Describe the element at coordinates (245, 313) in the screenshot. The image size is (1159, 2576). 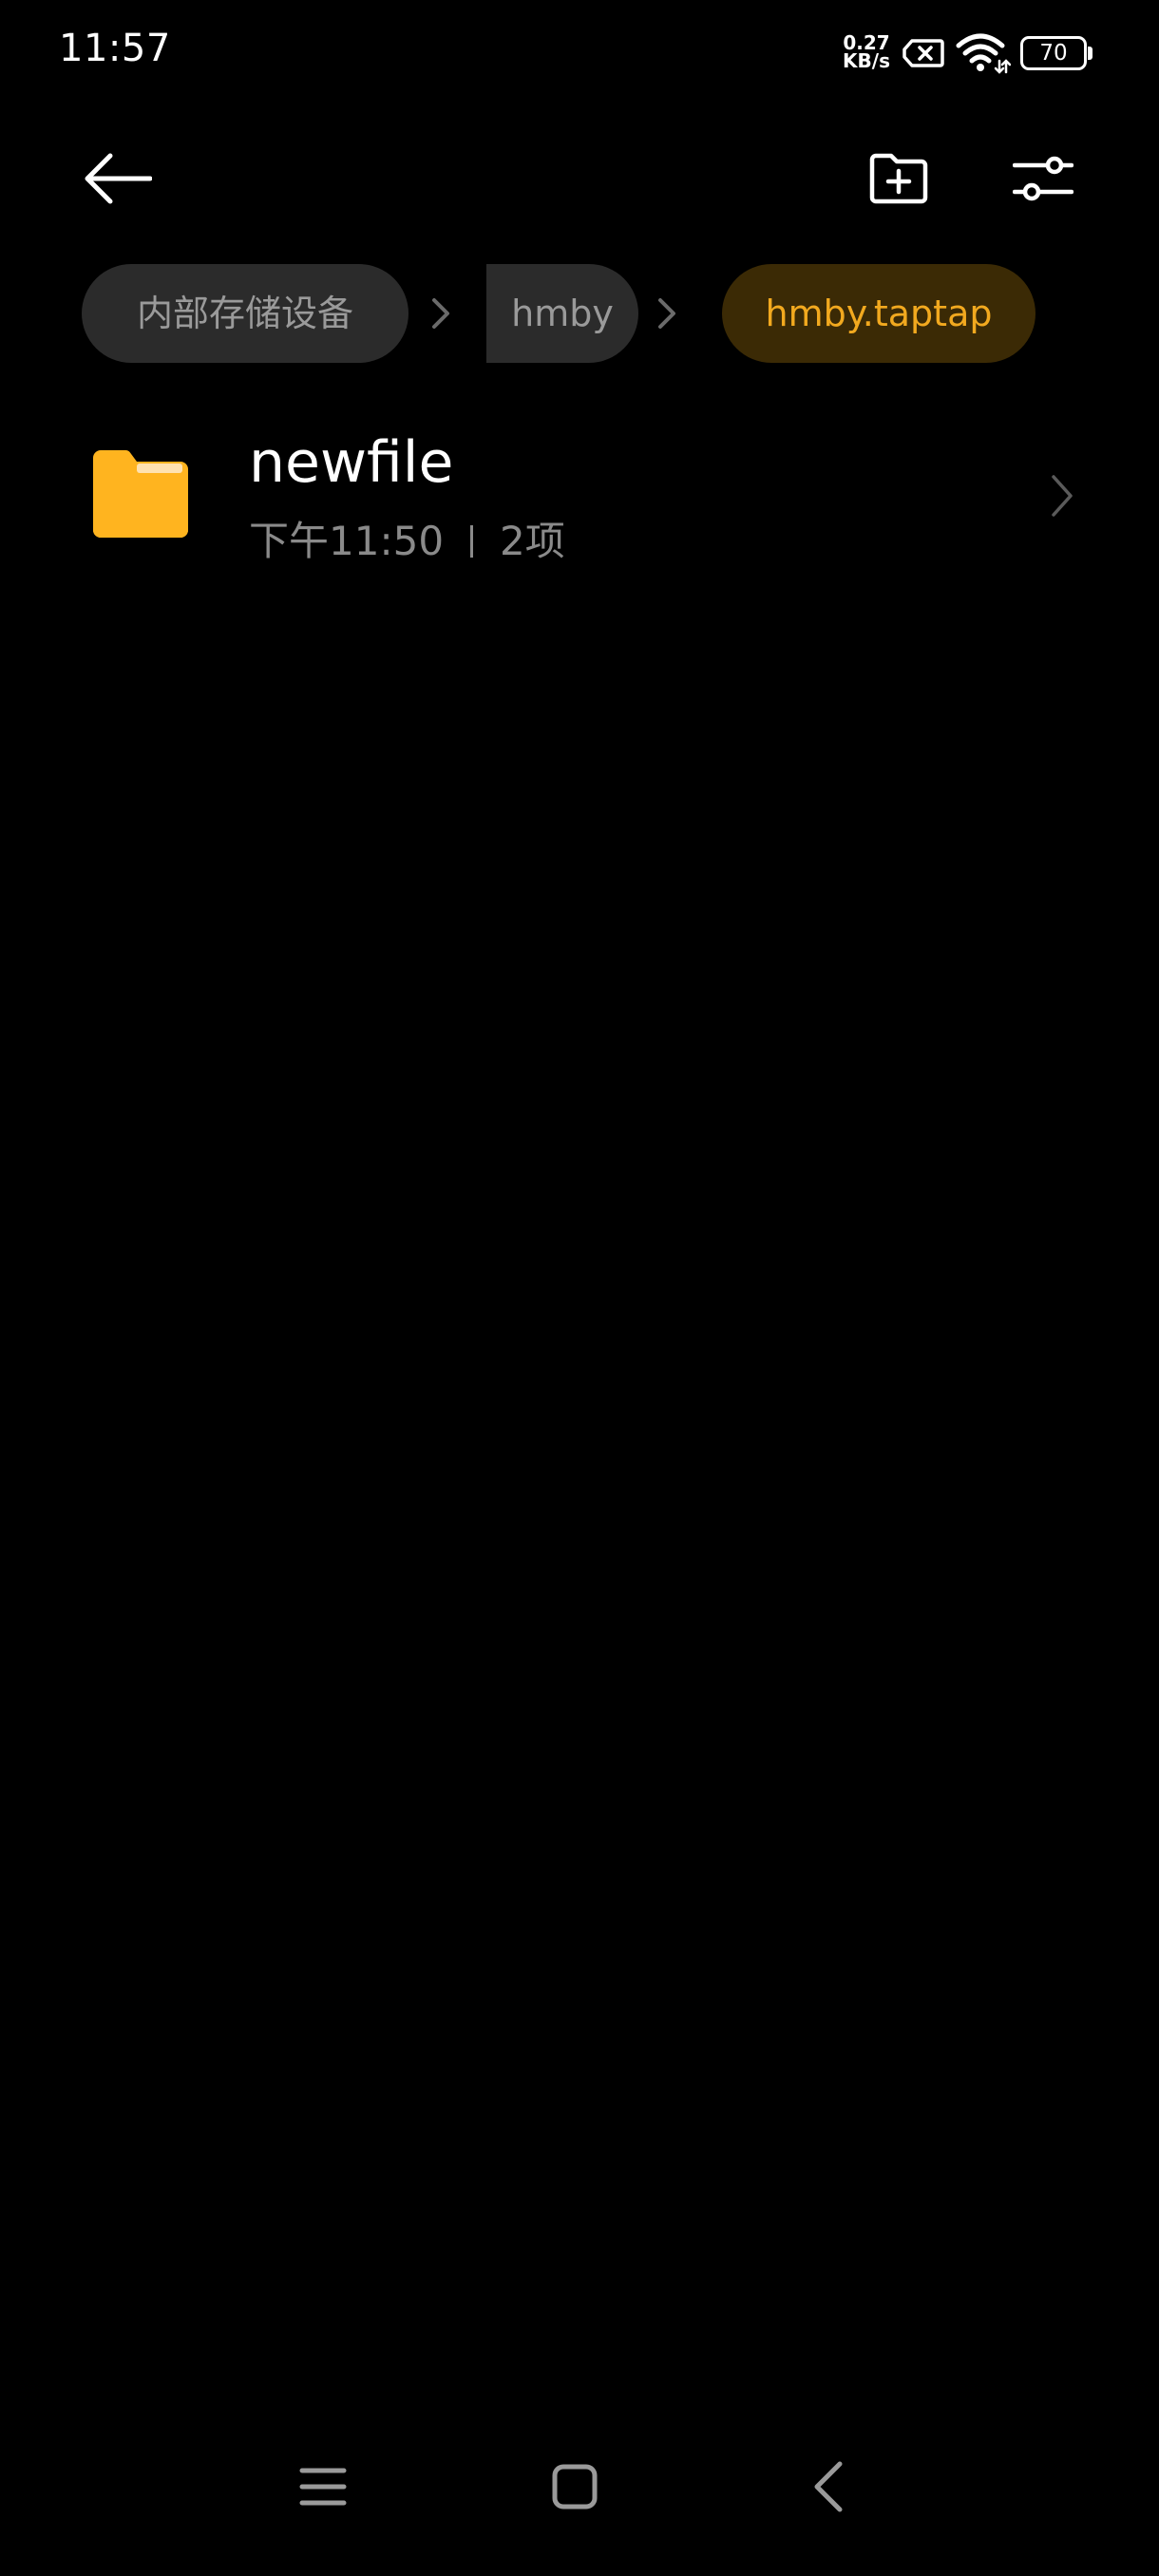
I see `breadcrumb-item-internal-storage: 内部存储设备` at that location.